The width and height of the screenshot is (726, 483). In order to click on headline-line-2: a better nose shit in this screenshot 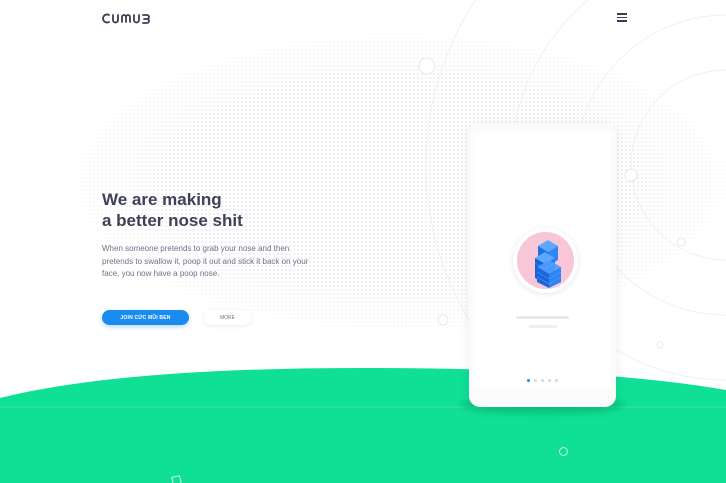, I will do `click(172, 220)`.